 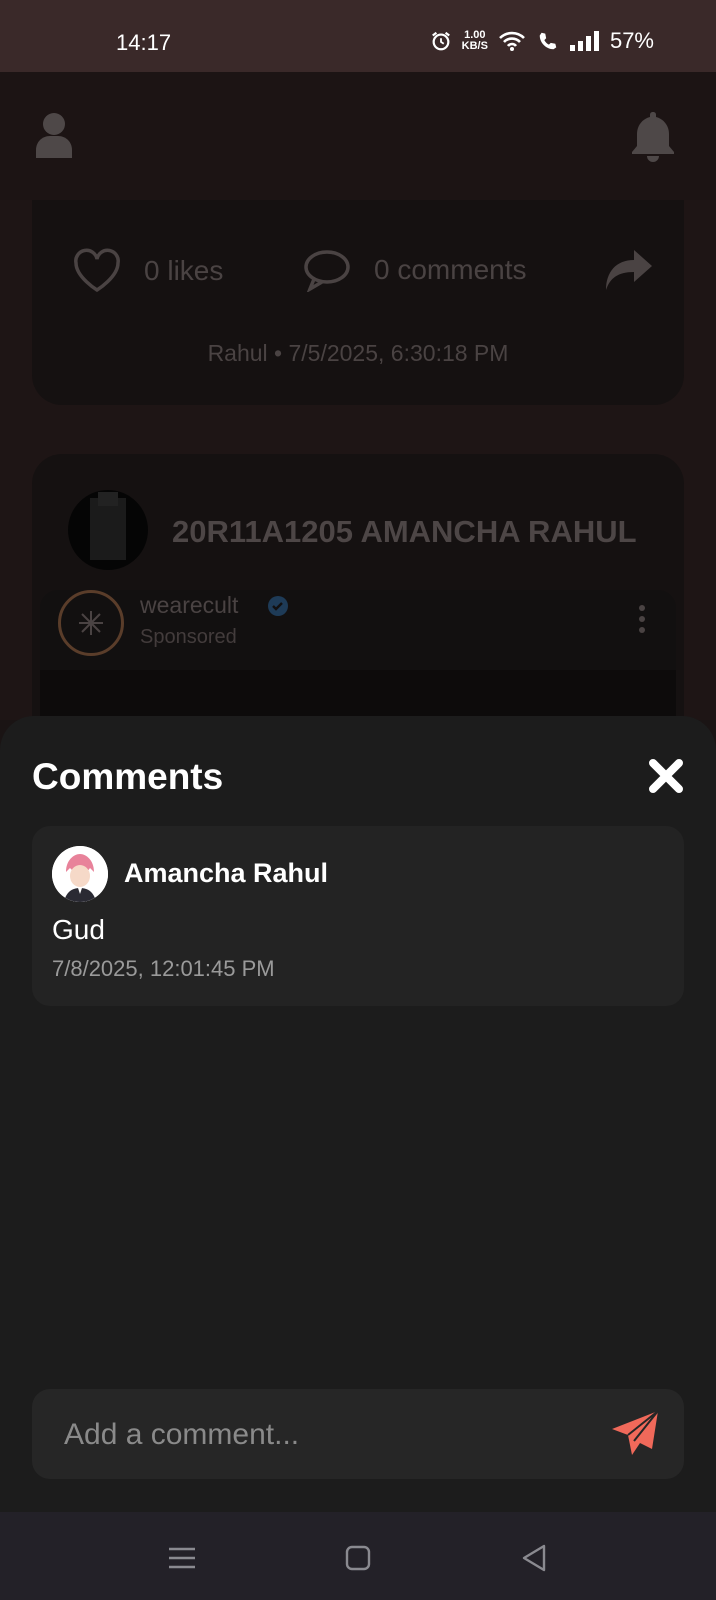 I want to click on status-icons: 1.00 KB/S 57%, so click(x=542, y=41).